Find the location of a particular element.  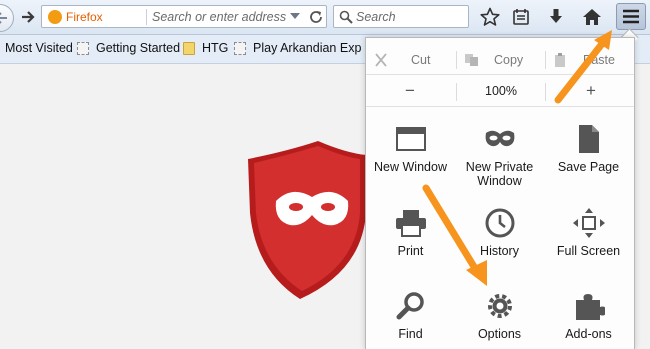

find-label: Find is located at coordinates (410, 334).